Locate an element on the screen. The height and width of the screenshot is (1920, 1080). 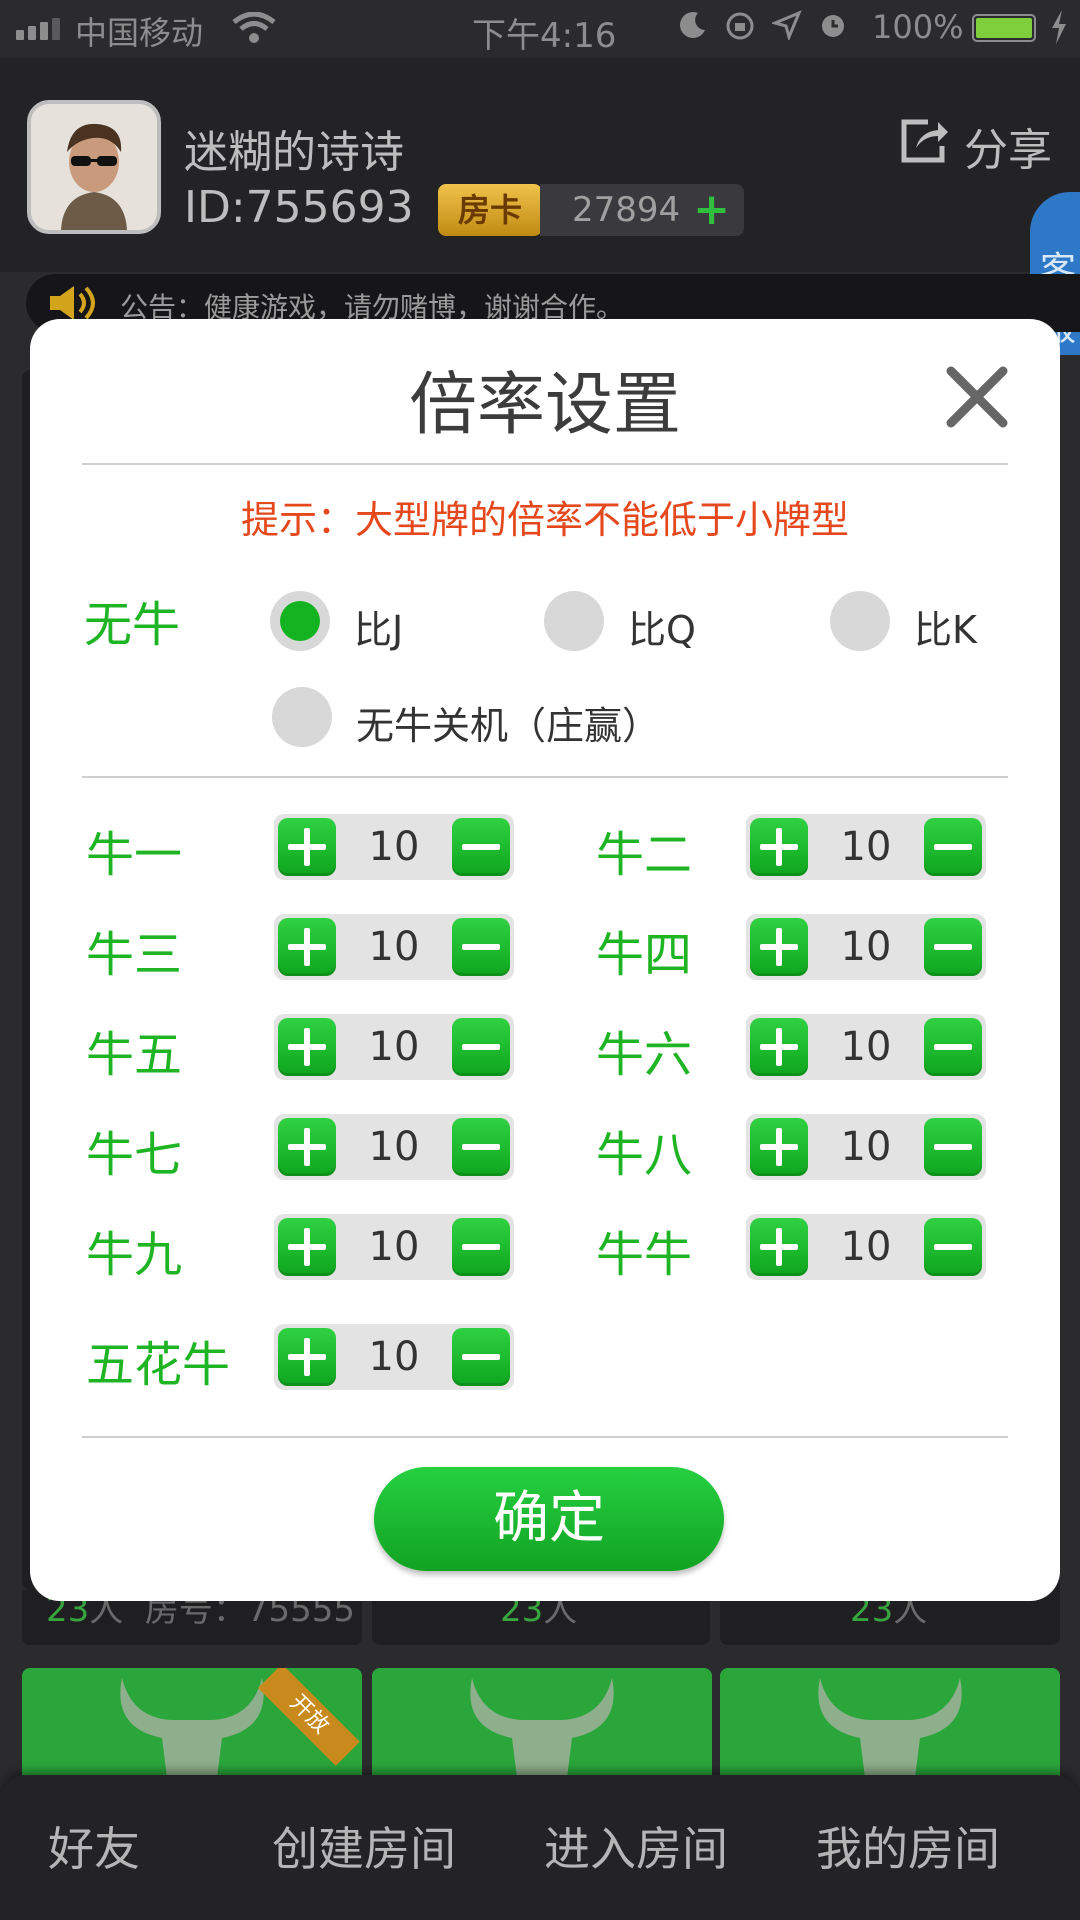
username: 迷糊的诗诗 is located at coordinates (294, 152).